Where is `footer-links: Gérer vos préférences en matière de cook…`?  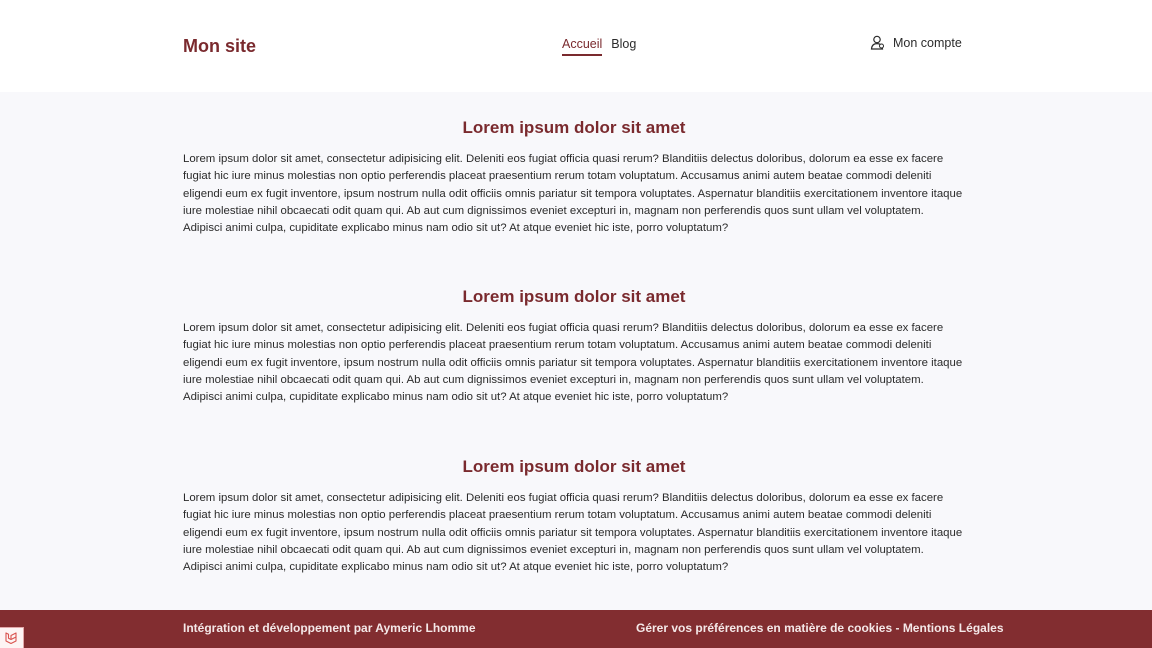 footer-links: Gérer vos préférences en matière de cook… is located at coordinates (820, 628).